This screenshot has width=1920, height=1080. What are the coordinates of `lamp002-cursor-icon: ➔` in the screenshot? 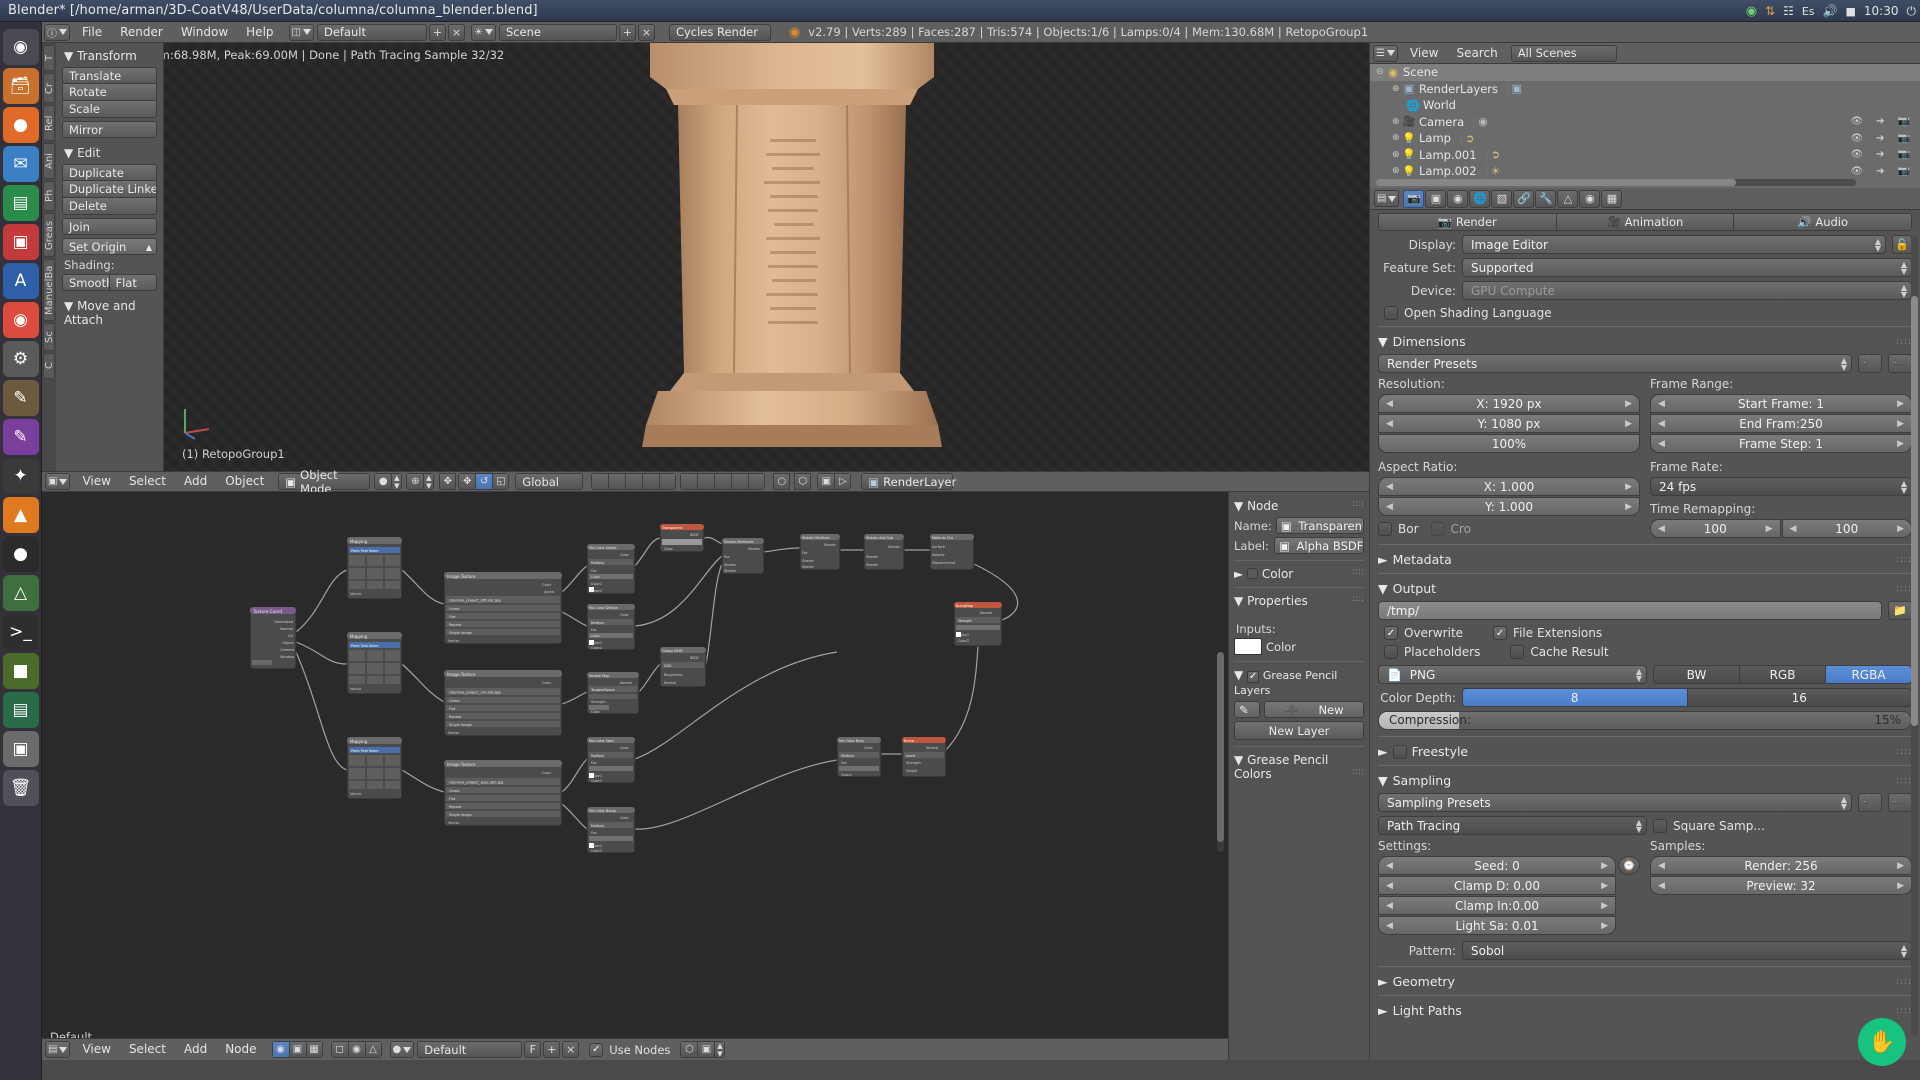 It's located at (1880, 171).